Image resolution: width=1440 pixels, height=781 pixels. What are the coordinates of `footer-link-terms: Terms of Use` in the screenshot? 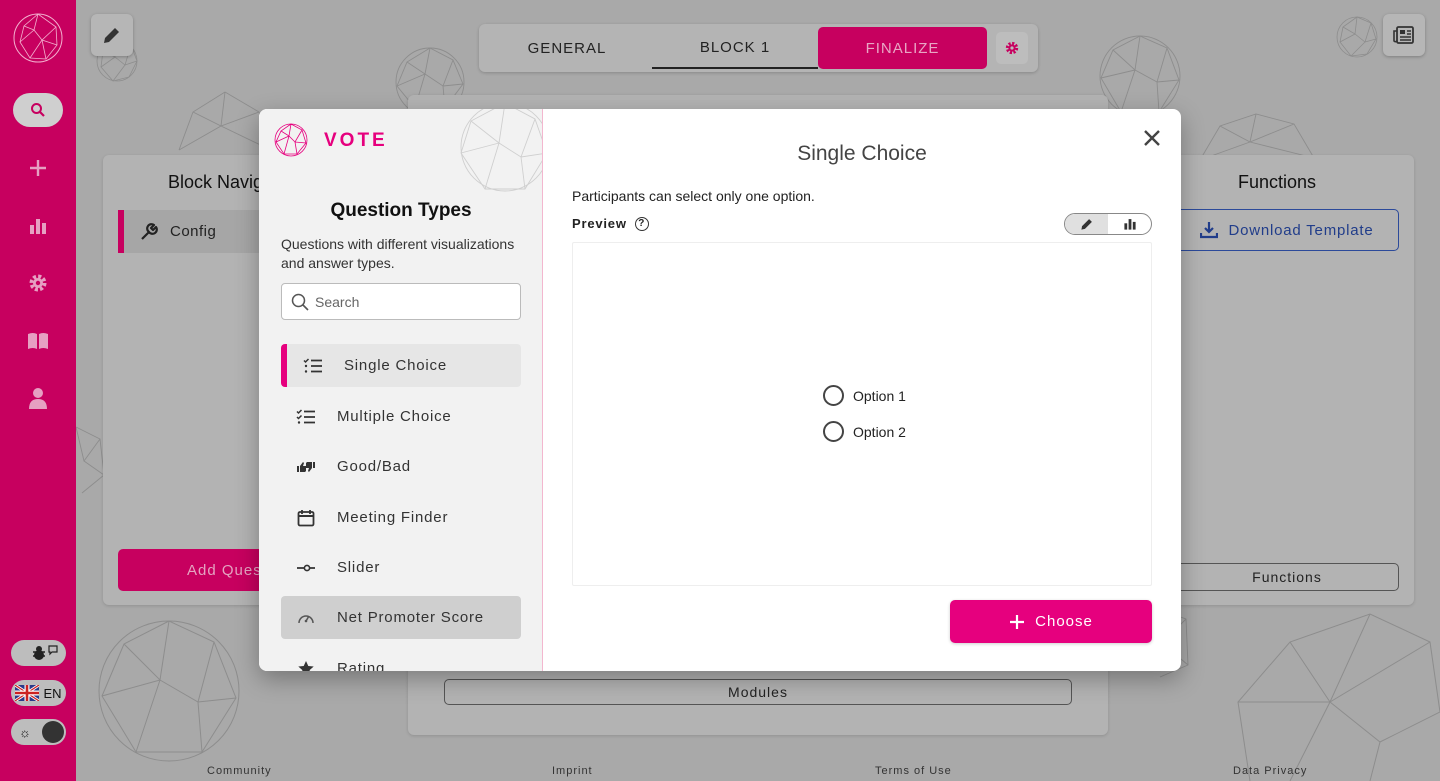 It's located at (913, 771).